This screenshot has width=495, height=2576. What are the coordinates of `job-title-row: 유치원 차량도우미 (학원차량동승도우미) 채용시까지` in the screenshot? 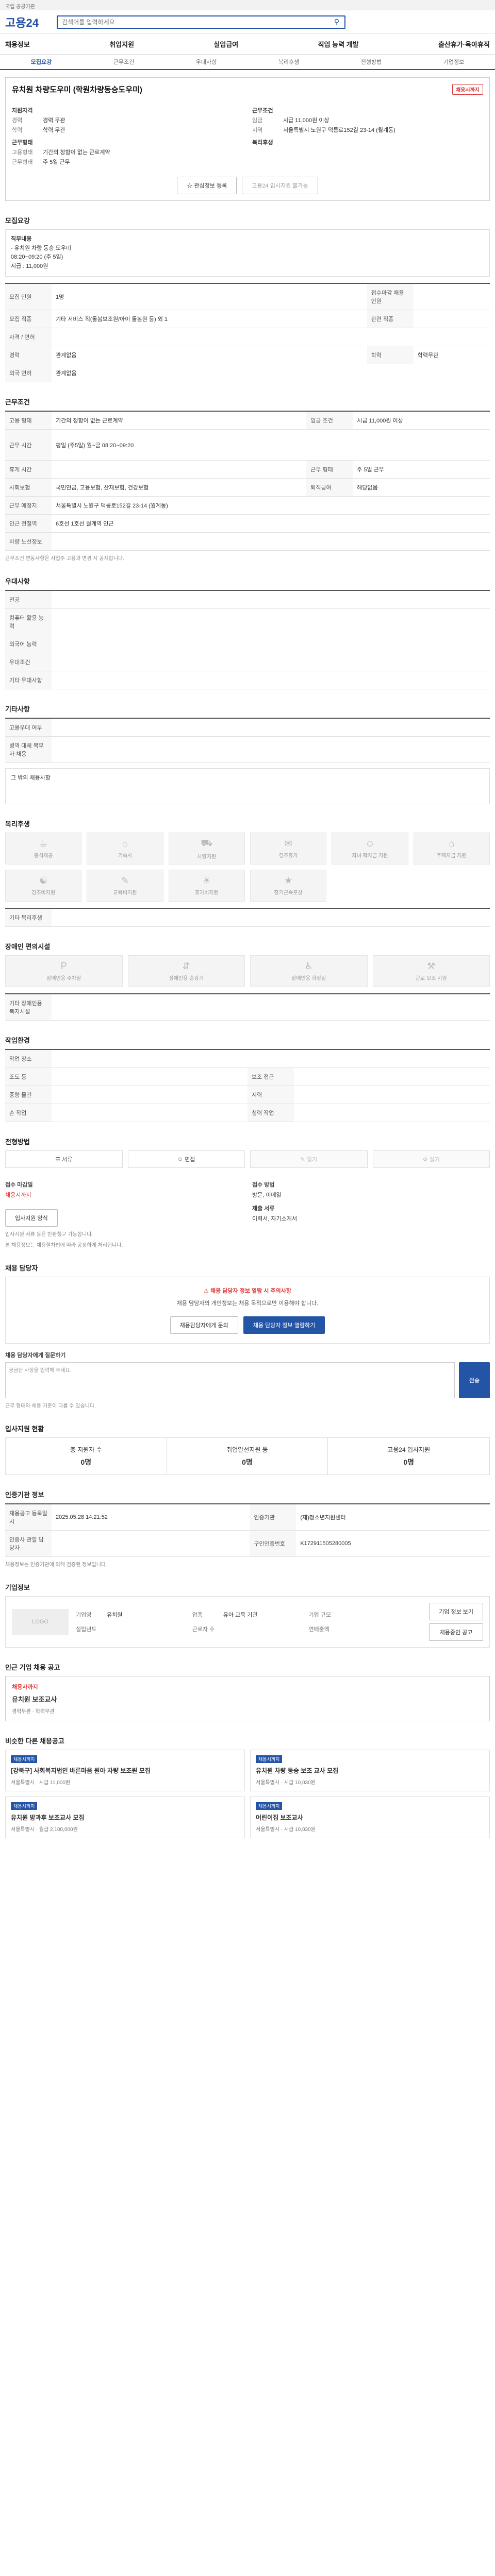 It's located at (247, 89).